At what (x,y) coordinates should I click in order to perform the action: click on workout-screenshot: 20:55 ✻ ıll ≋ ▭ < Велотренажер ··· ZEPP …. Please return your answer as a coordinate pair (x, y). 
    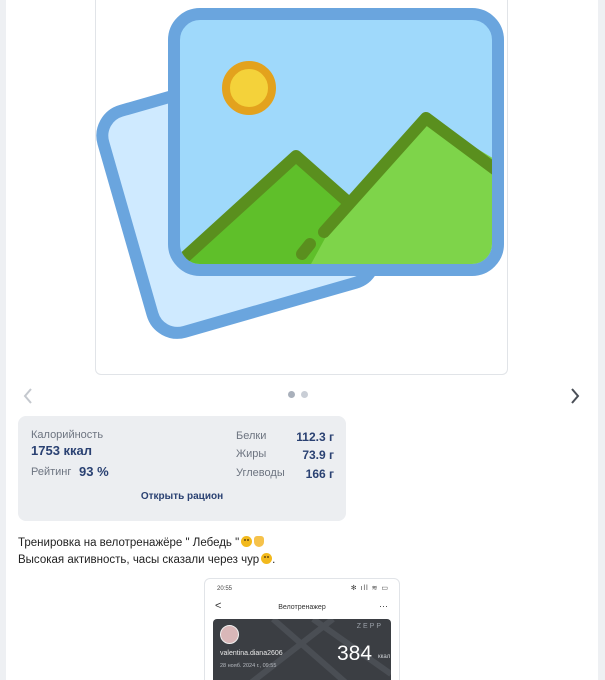
    Looking at the image, I should click on (302, 629).